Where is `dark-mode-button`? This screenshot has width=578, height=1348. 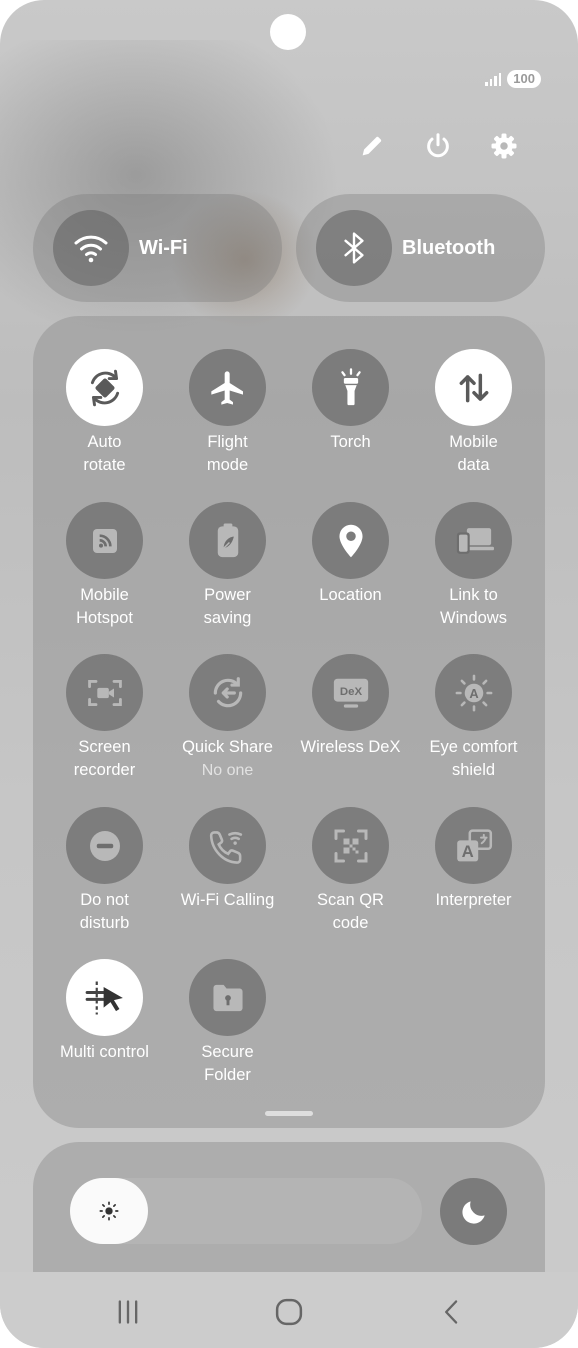 dark-mode-button is located at coordinates (473, 1211).